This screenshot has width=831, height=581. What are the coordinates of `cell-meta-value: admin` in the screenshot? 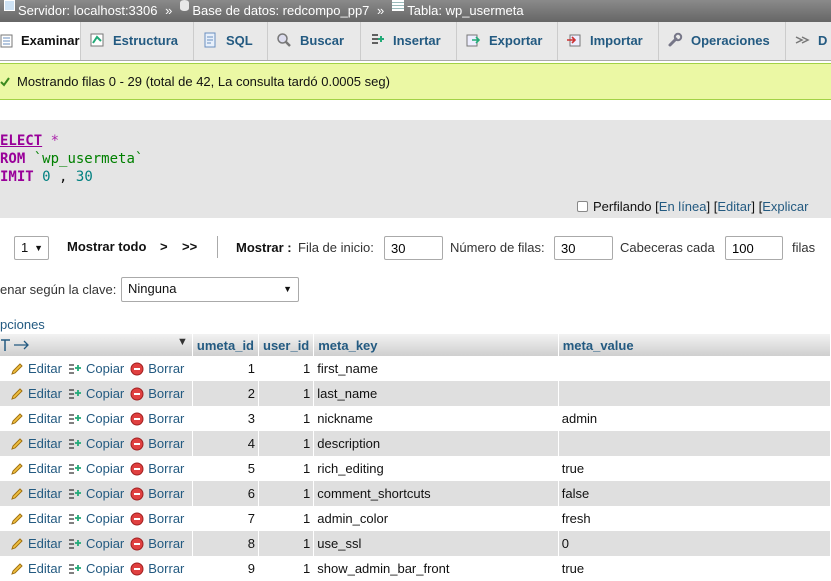 It's located at (694, 418).